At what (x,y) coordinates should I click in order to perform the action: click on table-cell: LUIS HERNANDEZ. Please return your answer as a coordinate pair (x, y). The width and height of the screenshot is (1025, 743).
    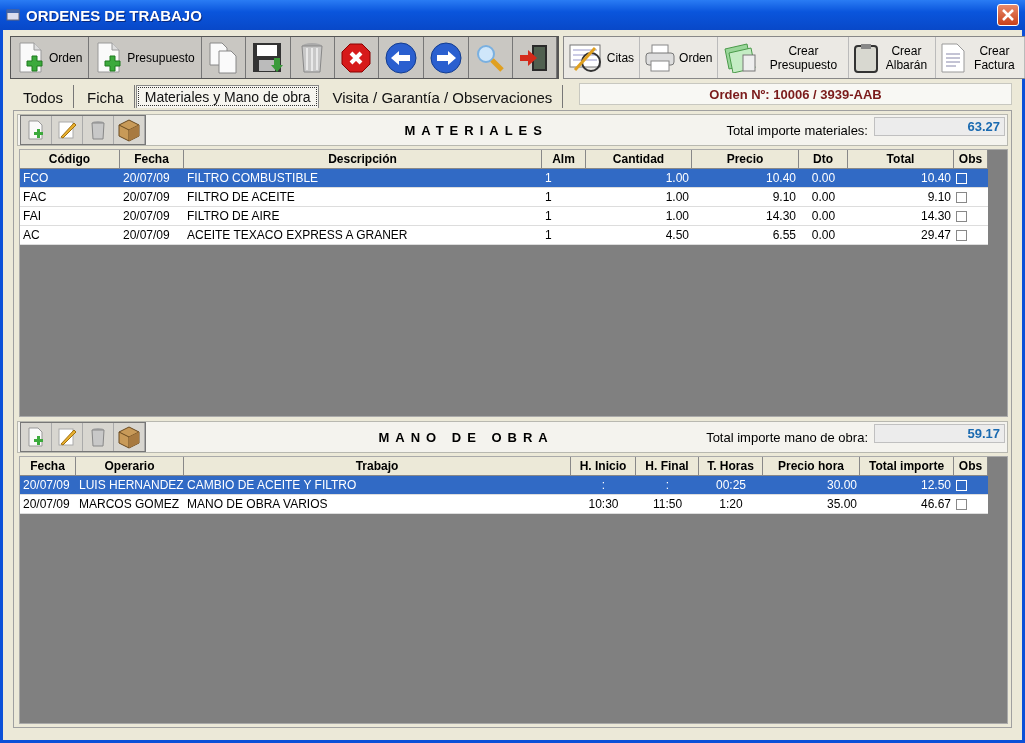
    Looking at the image, I should click on (130, 485).